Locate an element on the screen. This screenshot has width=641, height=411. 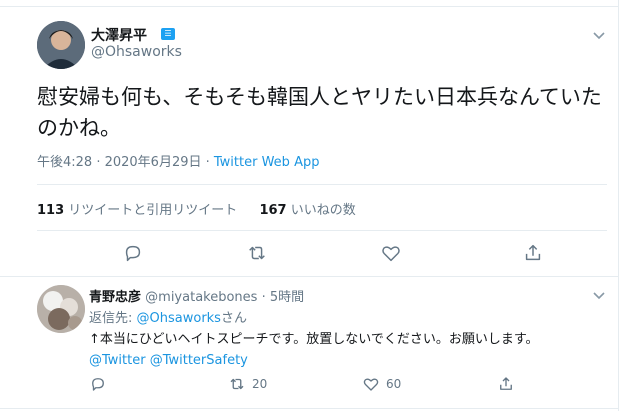
reply-like-count: 60 is located at coordinates (394, 384).